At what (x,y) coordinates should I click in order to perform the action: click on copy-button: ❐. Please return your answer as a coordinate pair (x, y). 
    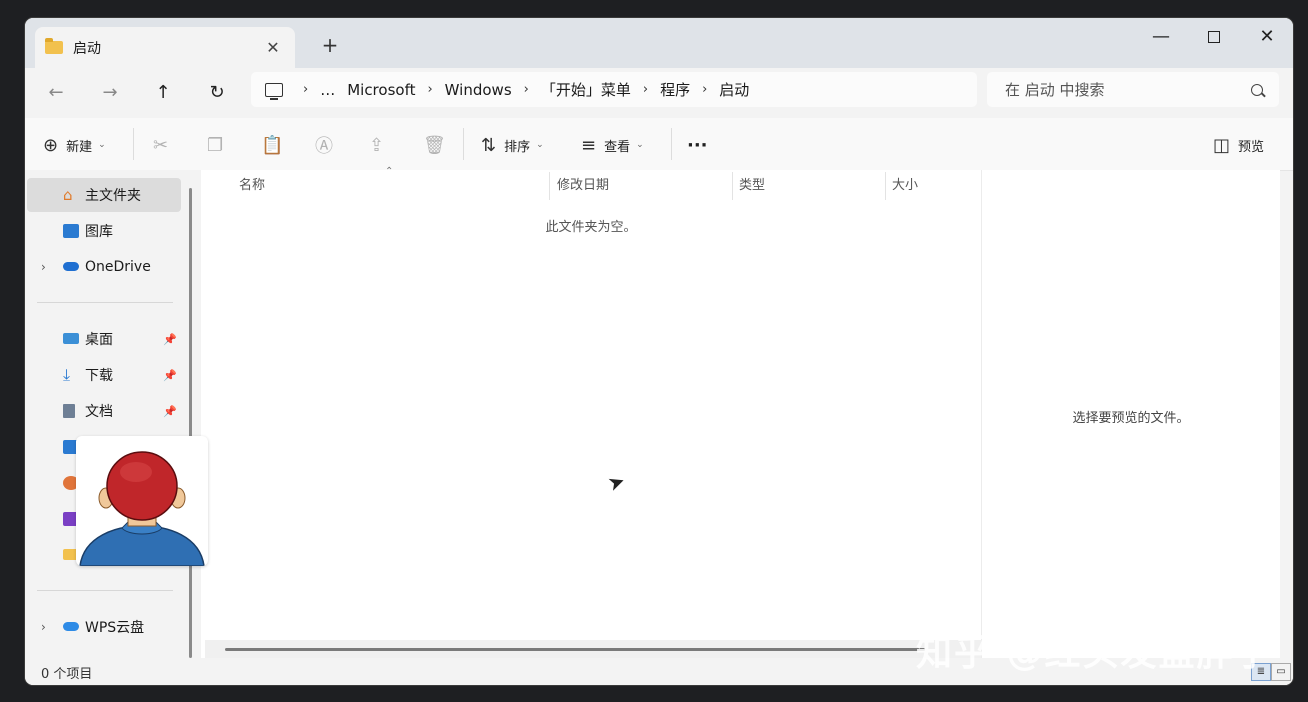
    Looking at the image, I should click on (219, 145).